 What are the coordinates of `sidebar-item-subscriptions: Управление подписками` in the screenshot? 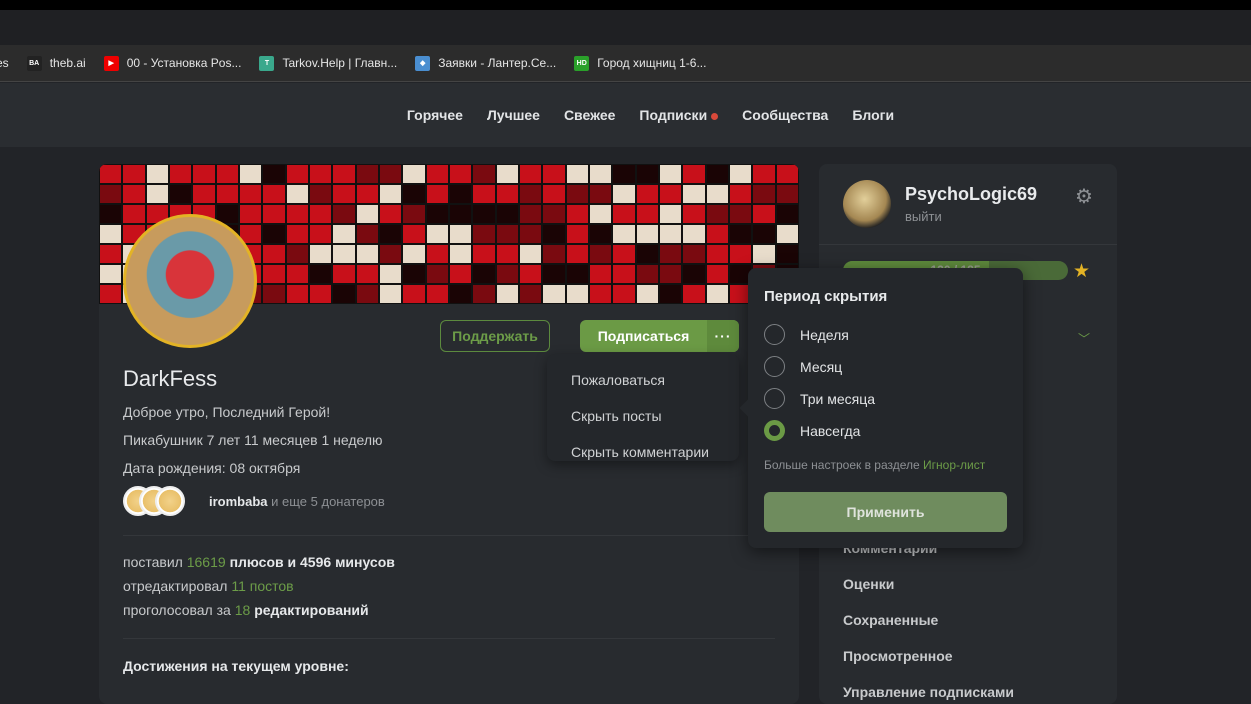 It's located at (928, 692).